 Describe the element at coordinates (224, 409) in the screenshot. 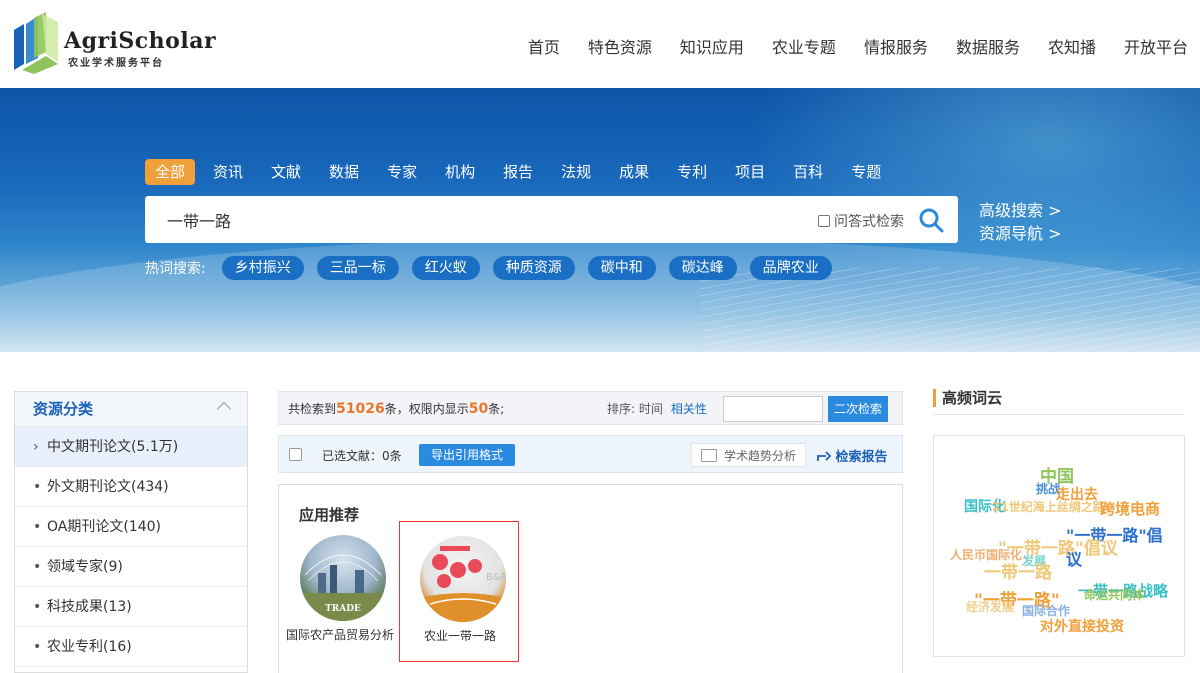

I see `chevron-up-icon` at that location.